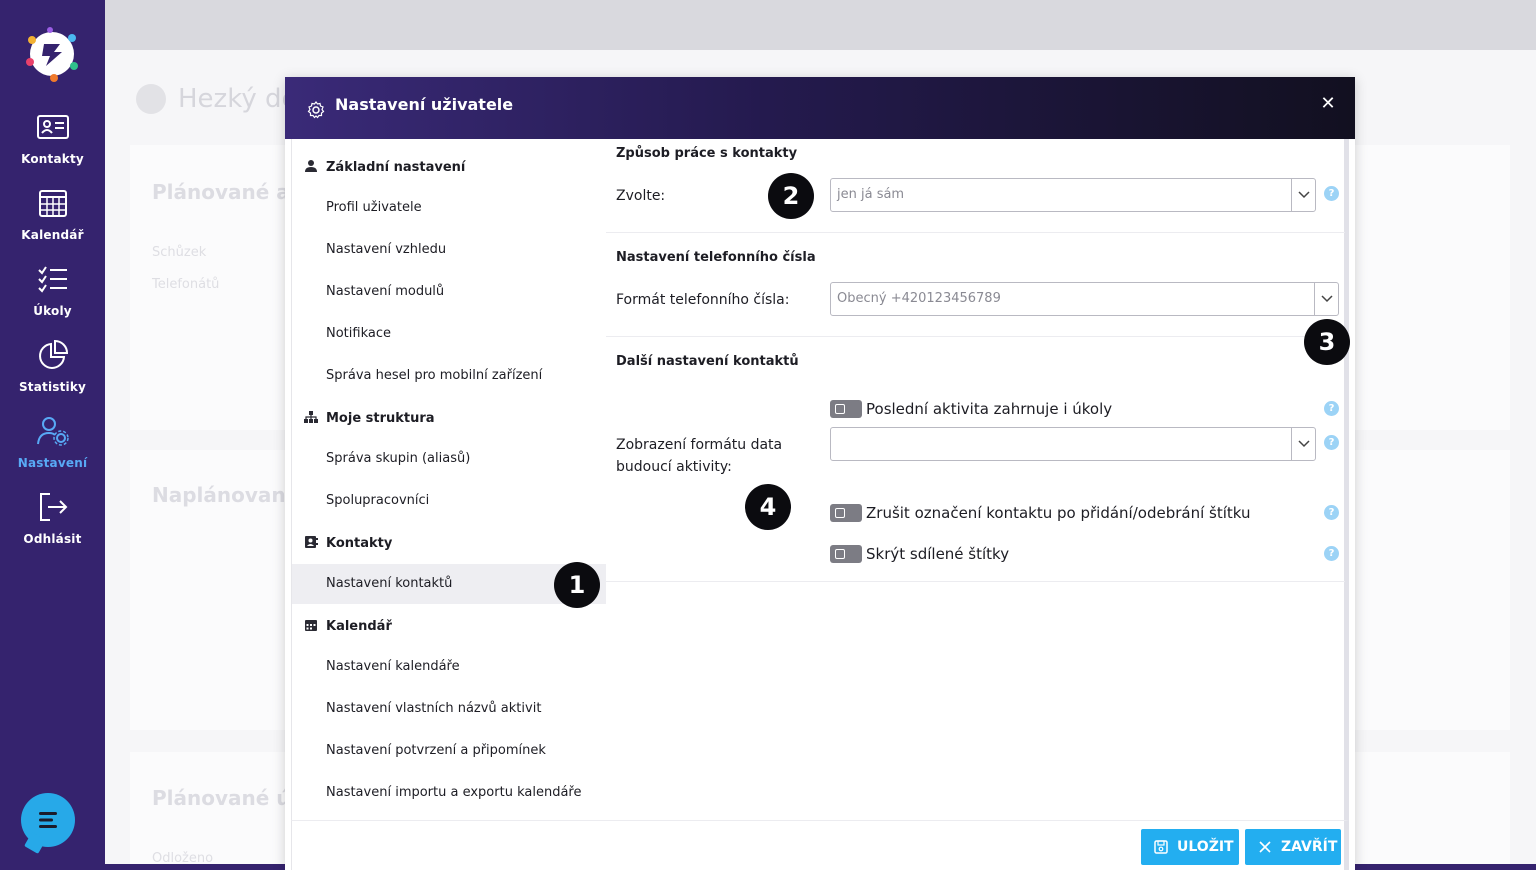 Image resolution: width=1536 pixels, height=870 pixels. What do you see at coordinates (52, 54) in the screenshot?
I see `app-logo-icon` at bounding box center [52, 54].